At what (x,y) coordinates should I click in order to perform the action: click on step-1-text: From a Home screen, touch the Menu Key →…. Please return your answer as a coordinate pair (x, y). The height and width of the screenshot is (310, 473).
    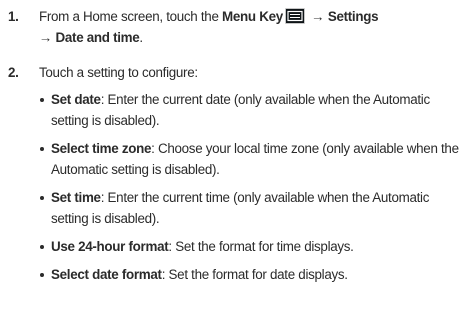
    Looking at the image, I should click on (252, 27).